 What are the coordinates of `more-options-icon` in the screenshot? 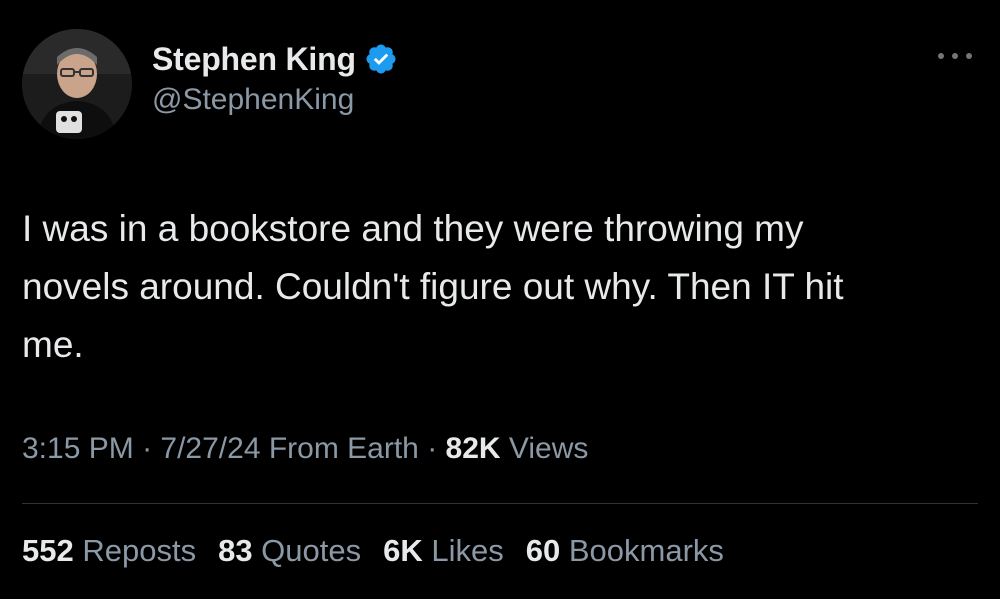 It's located at (955, 56).